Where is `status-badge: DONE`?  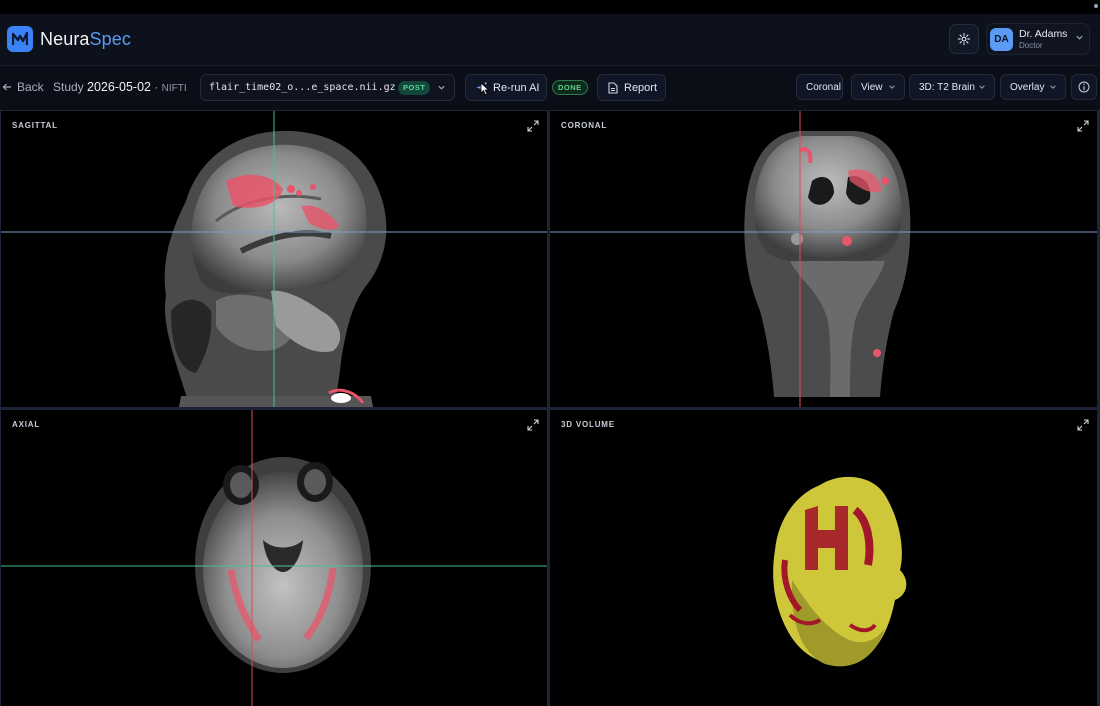 status-badge: DONE is located at coordinates (570, 87).